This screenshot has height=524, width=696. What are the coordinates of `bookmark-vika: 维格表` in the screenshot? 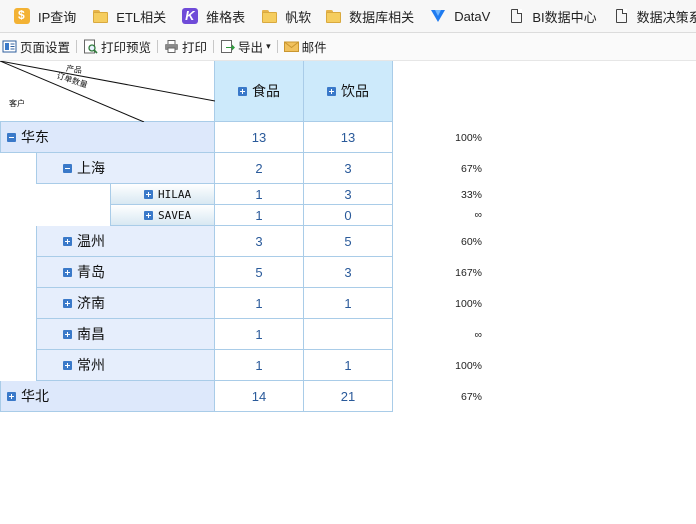 It's located at (213, 16).